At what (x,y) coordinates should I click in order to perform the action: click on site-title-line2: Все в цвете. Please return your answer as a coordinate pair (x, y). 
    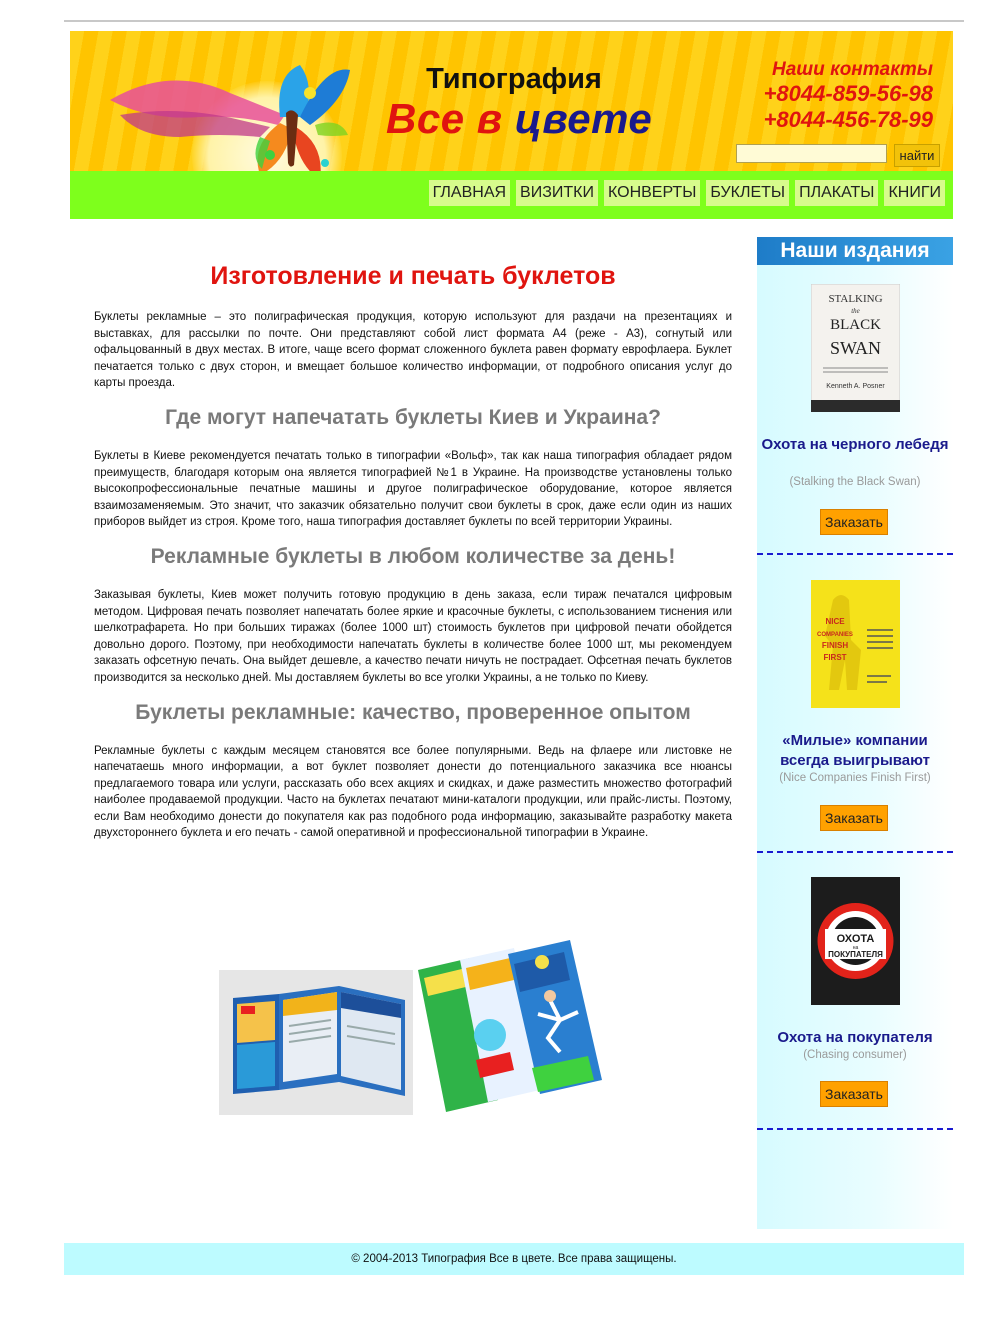
    Looking at the image, I should click on (519, 119).